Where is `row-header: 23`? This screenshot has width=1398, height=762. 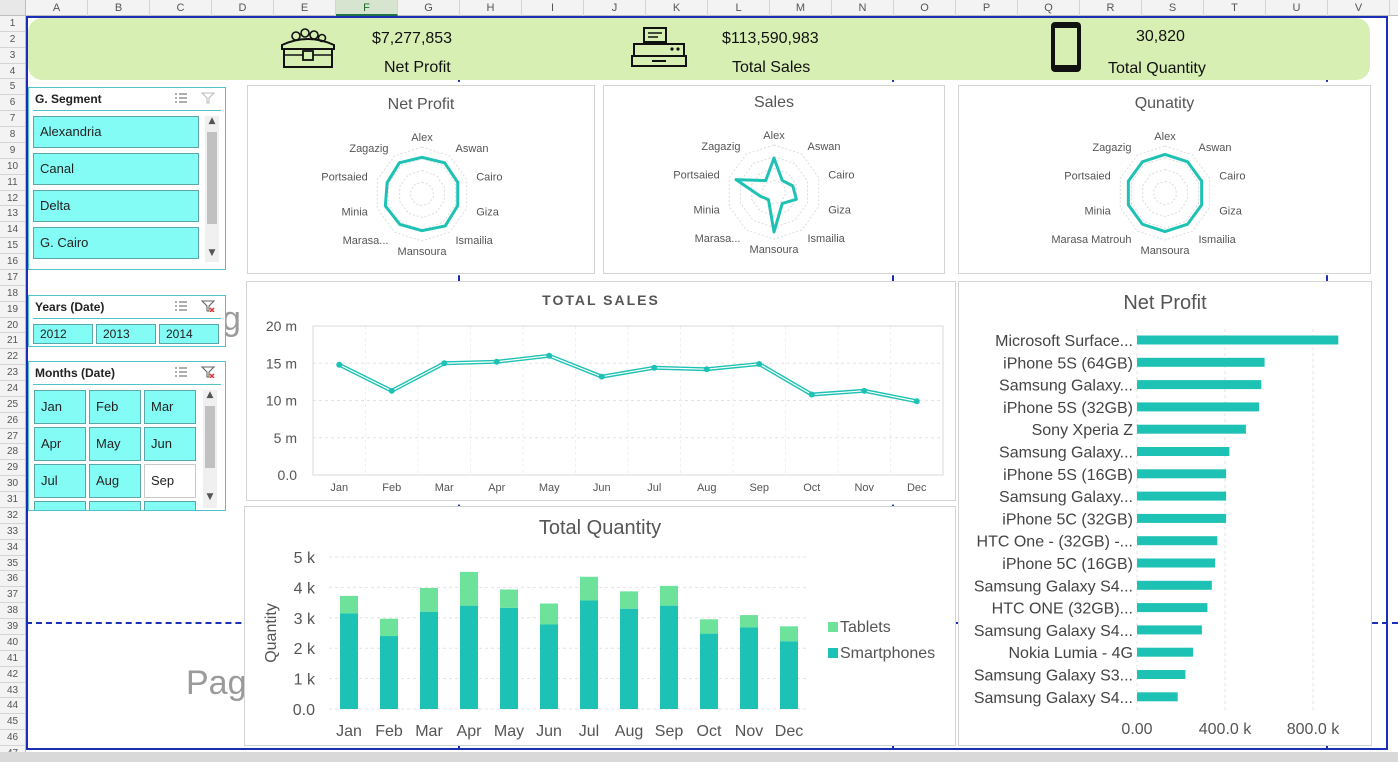
row-header: 23 is located at coordinates (12, 373).